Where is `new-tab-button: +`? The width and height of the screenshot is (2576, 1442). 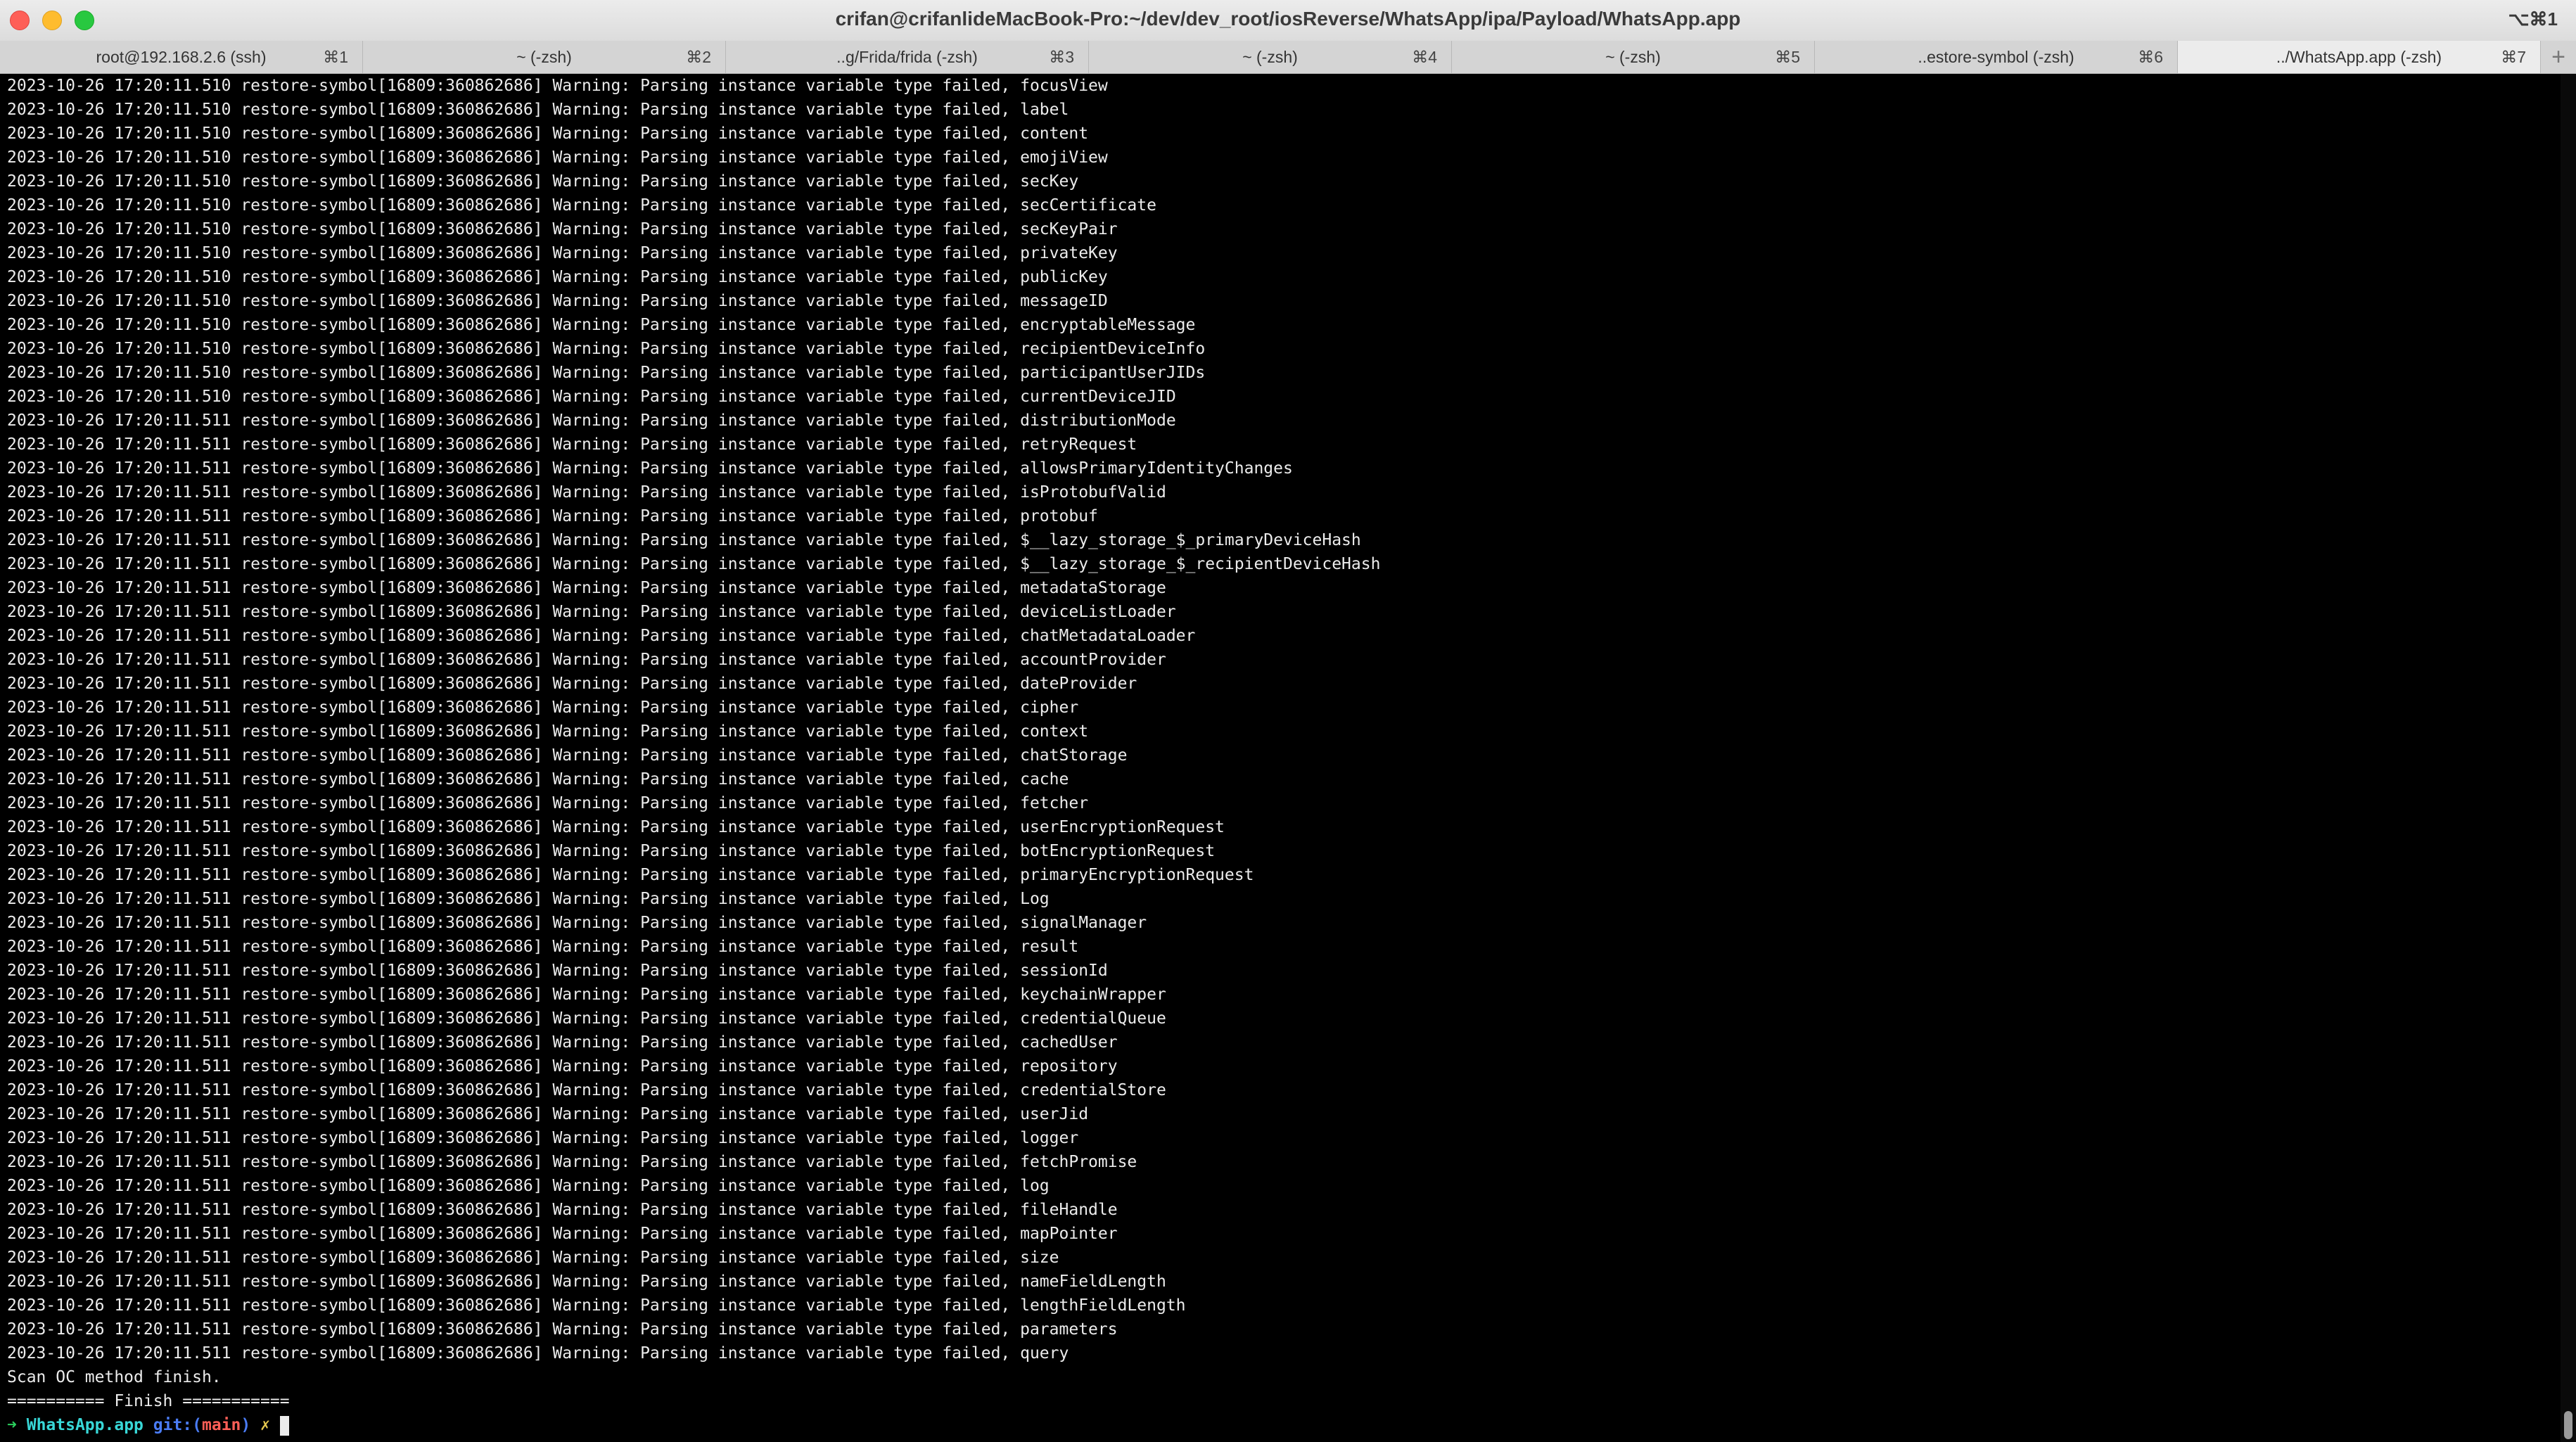
new-tab-button: + is located at coordinates (2558, 57).